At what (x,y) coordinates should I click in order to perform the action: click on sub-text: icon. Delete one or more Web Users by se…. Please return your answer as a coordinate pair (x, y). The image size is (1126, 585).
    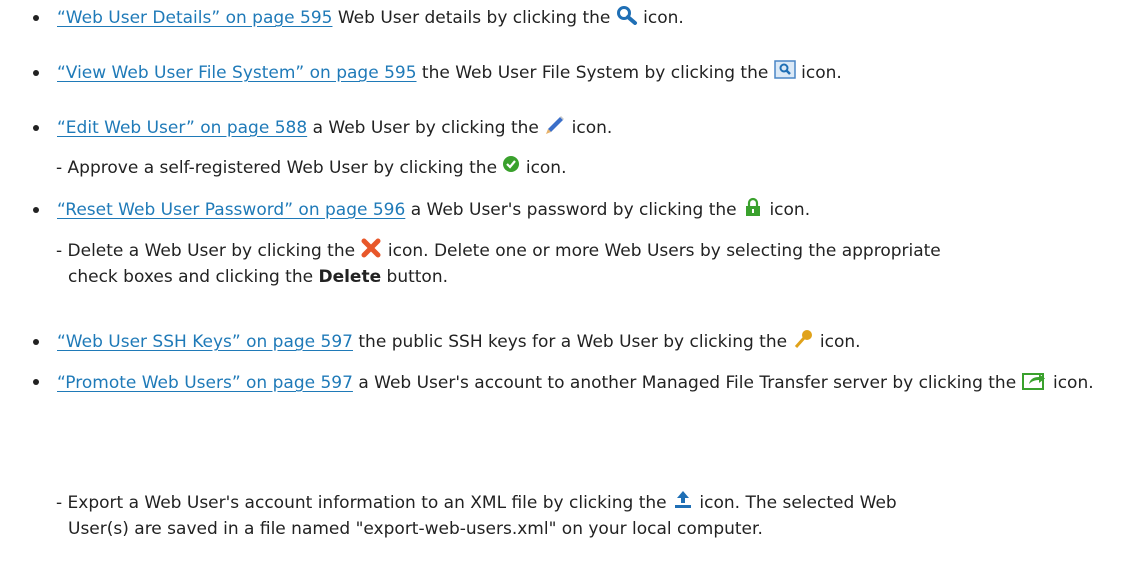
    Looking at the image, I should click on (661, 251).